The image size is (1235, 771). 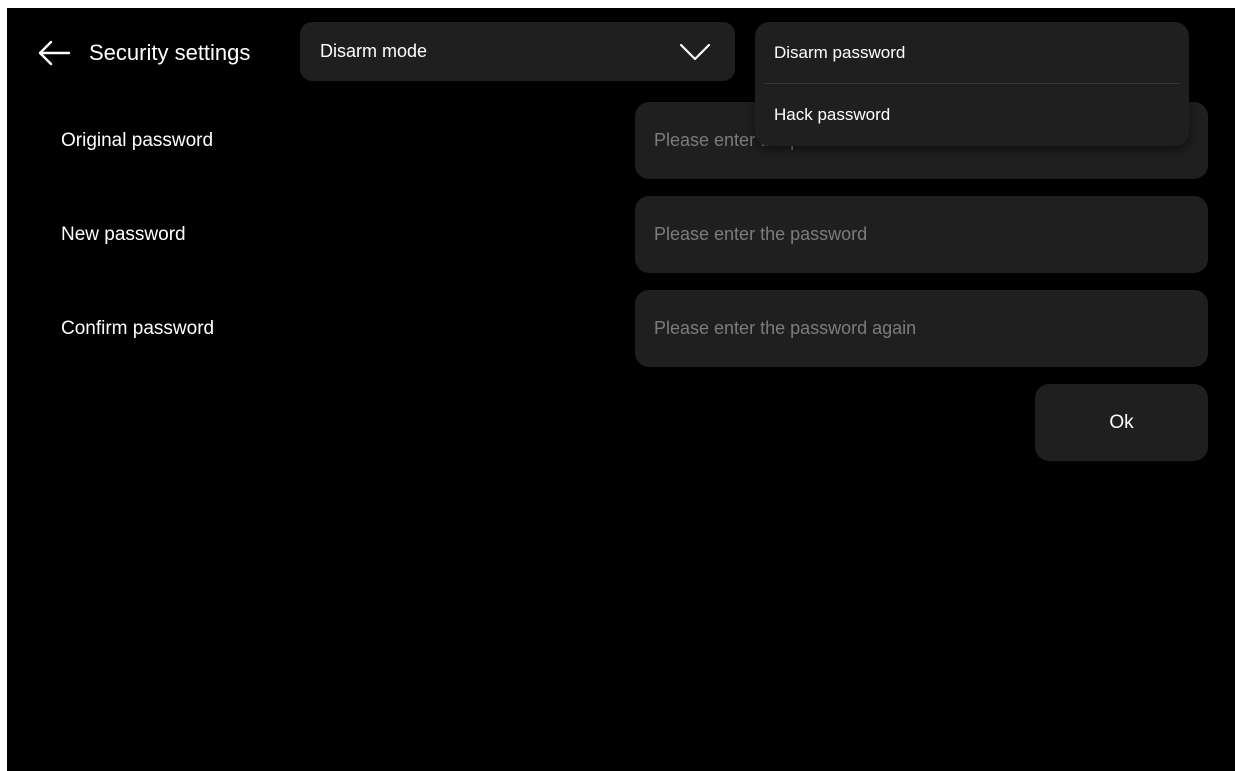 I want to click on new-password-field-container, so click(x=921, y=234).